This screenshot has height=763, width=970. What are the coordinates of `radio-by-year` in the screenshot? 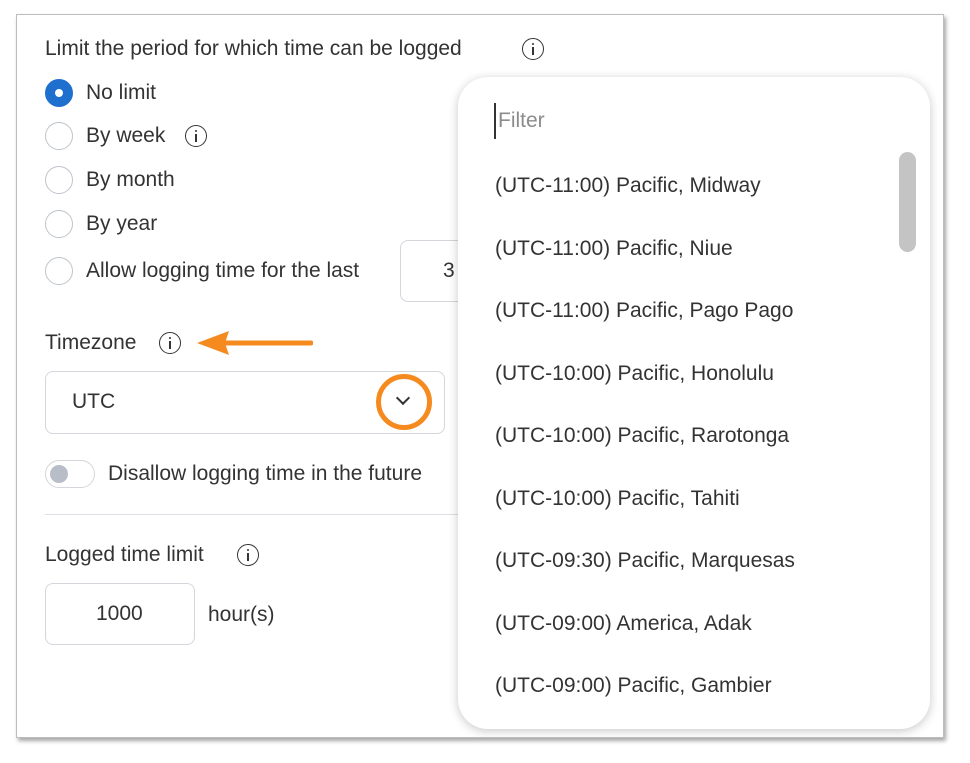 It's located at (59, 224).